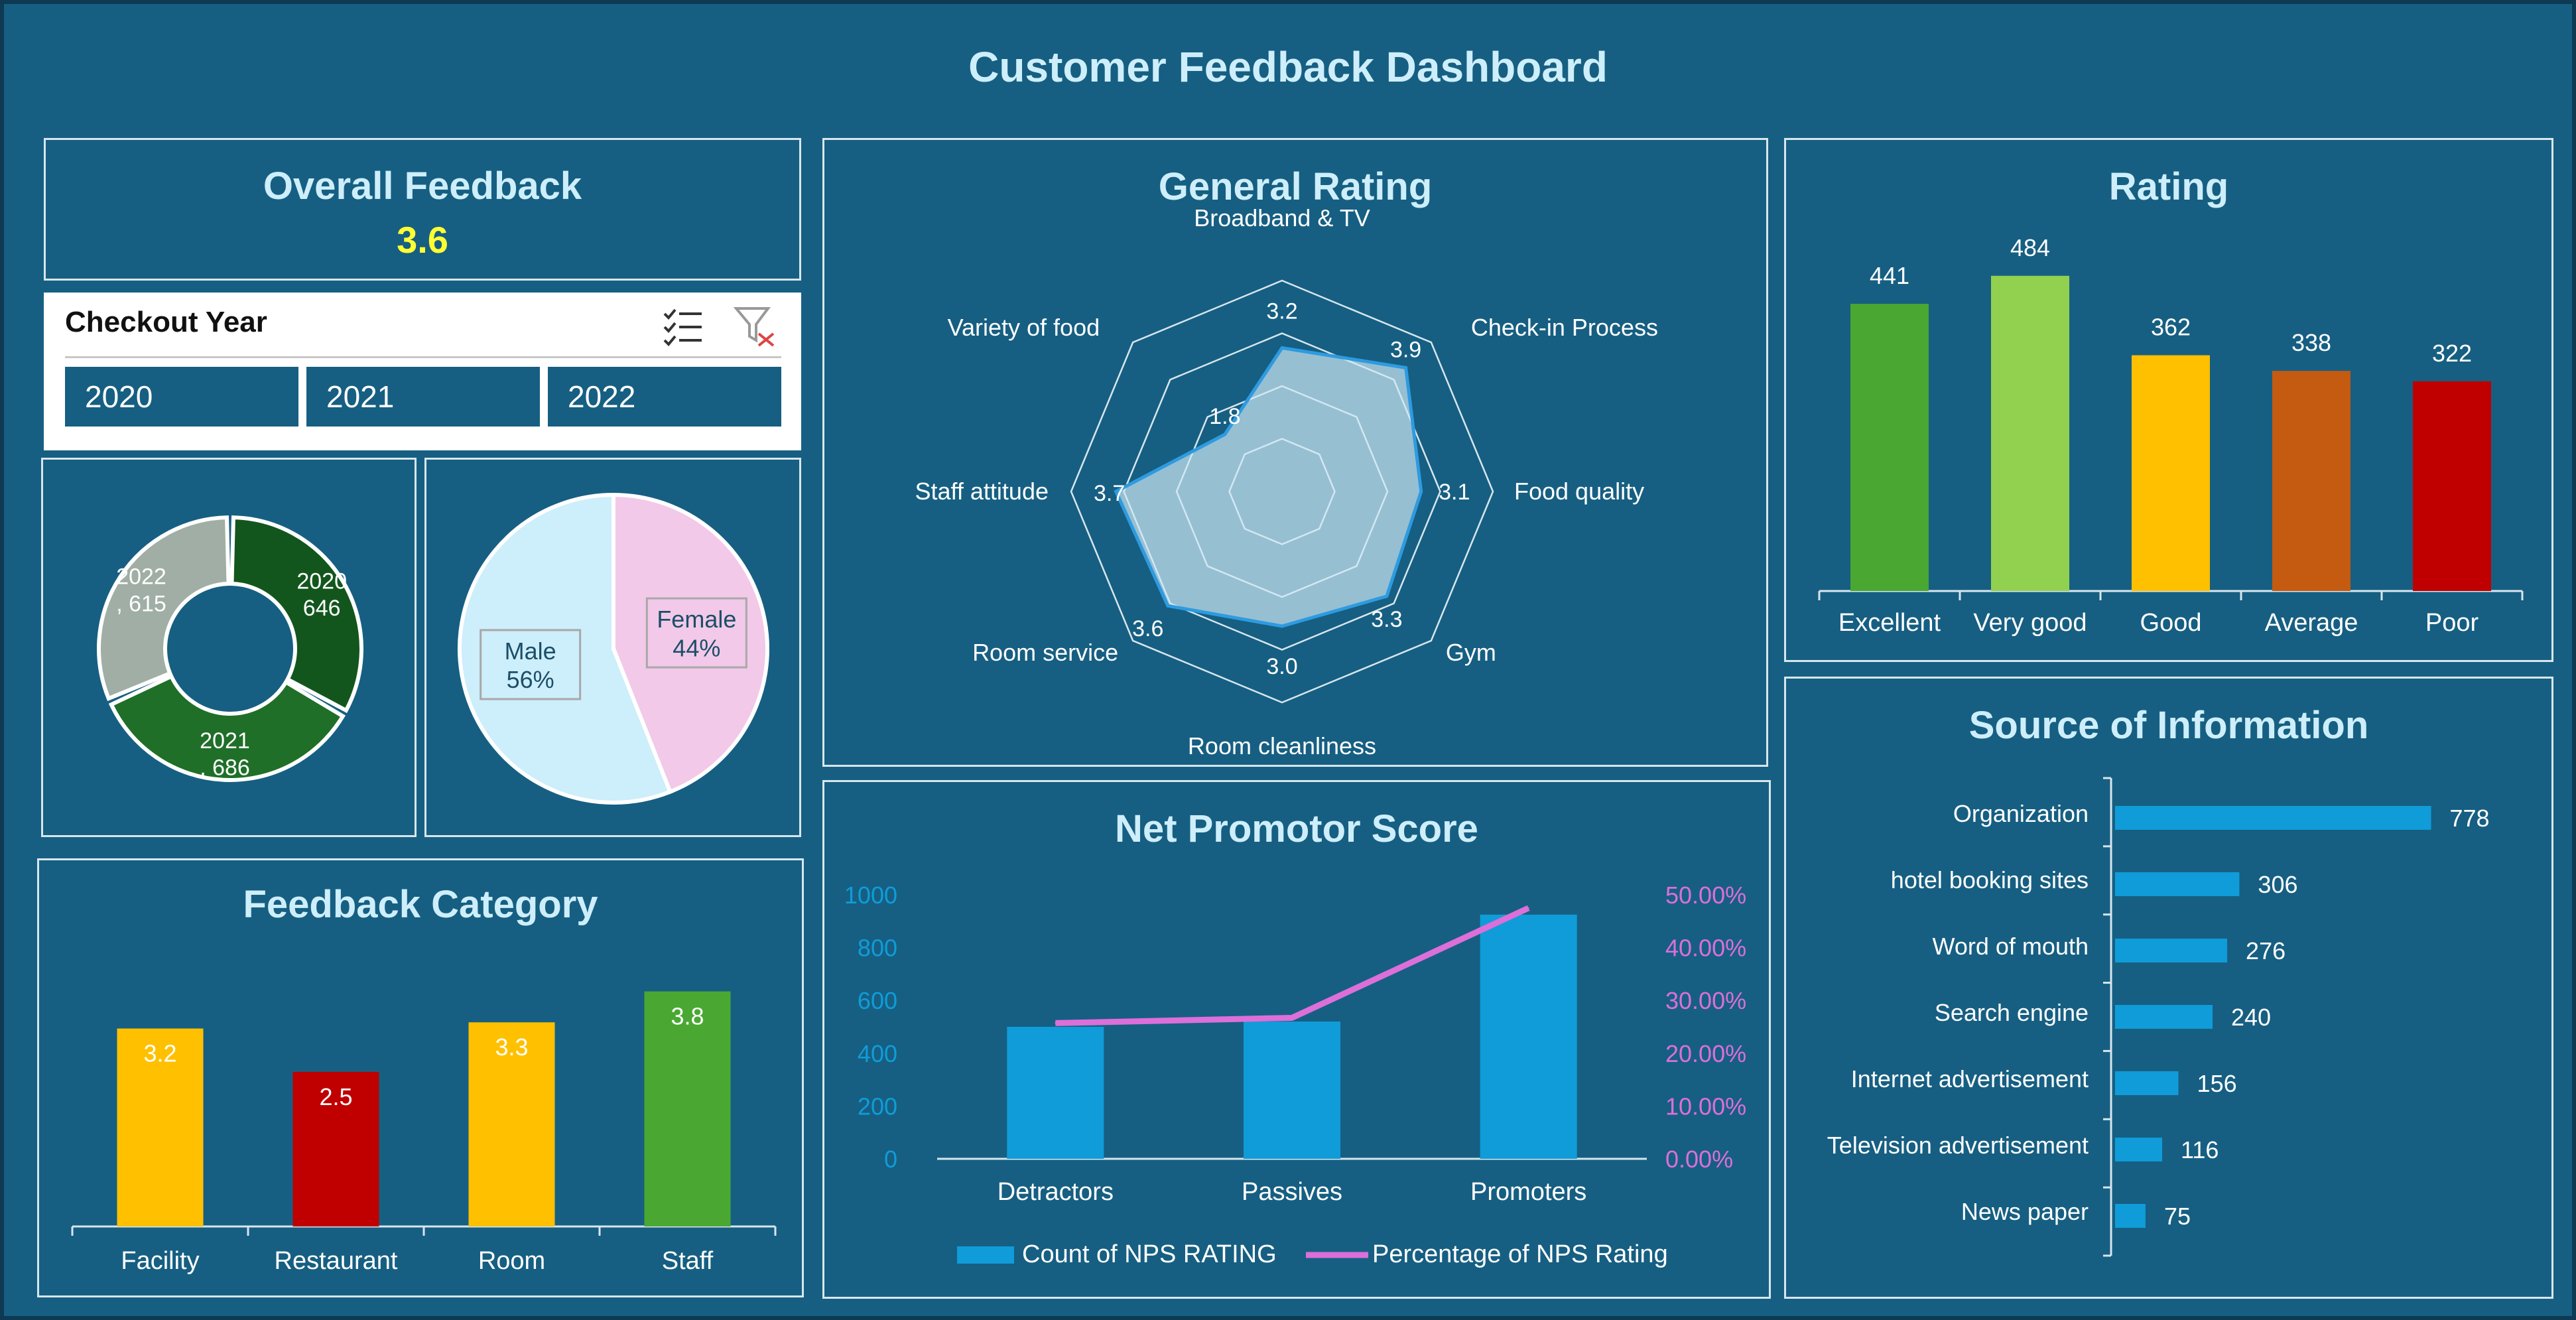 This screenshot has width=2576, height=1320. What do you see at coordinates (2217, 1083) in the screenshot?
I see `source-data-label-internet-advertisement: 156` at bounding box center [2217, 1083].